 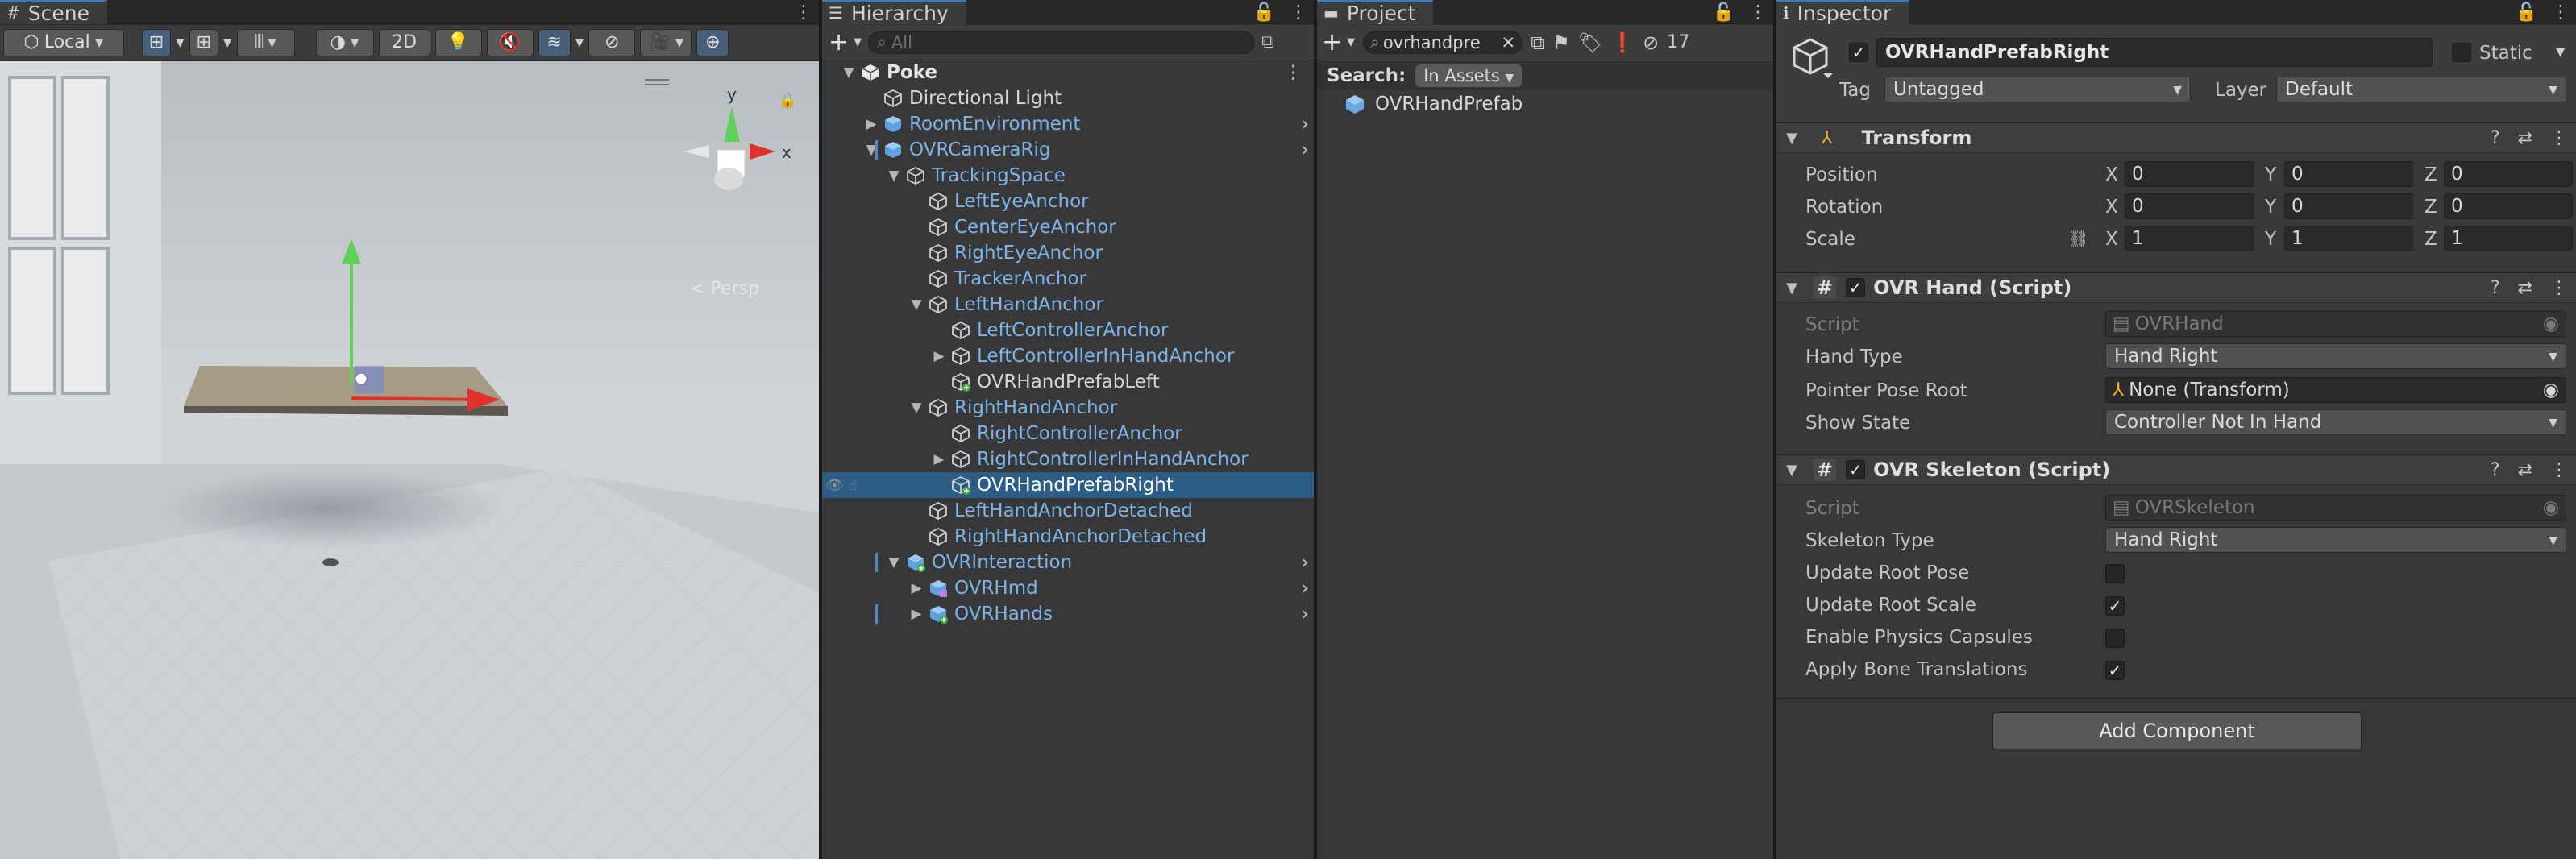 What do you see at coordinates (1068, 98) in the screenshot?
I see `hierarchy-item: Directional Light` at bounding box center [1068, 98].